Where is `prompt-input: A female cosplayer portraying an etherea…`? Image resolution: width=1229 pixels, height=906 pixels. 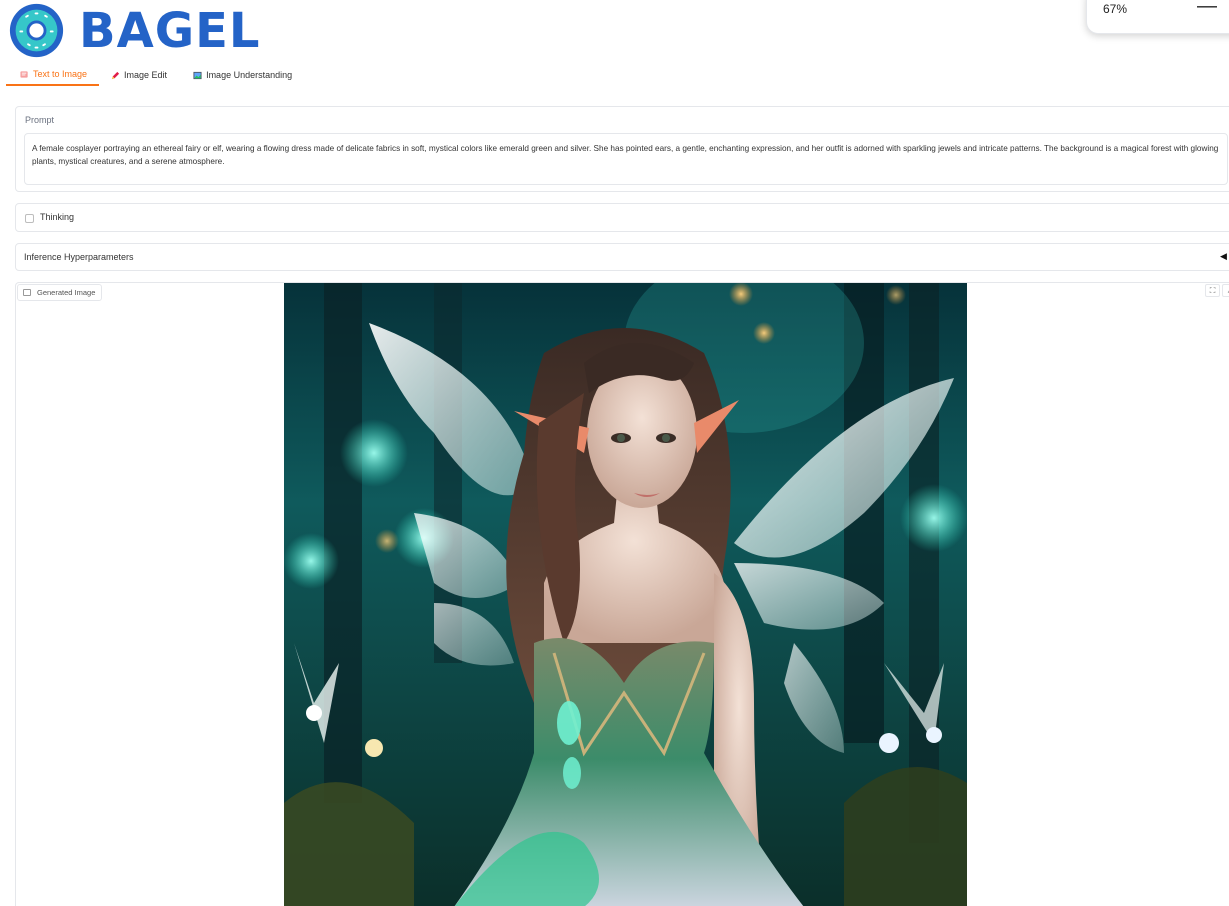 prompt-input: A female cosplayer portraying an etherea… is located at coordinates (626, 159).